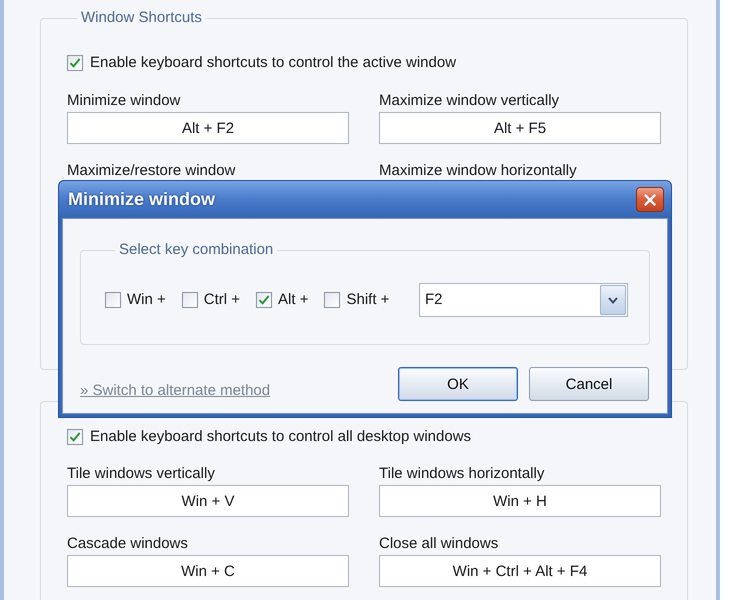 This screenshot has width=730, height=600. I want to click on shortcut-field: Win + V, so click(208, 501).